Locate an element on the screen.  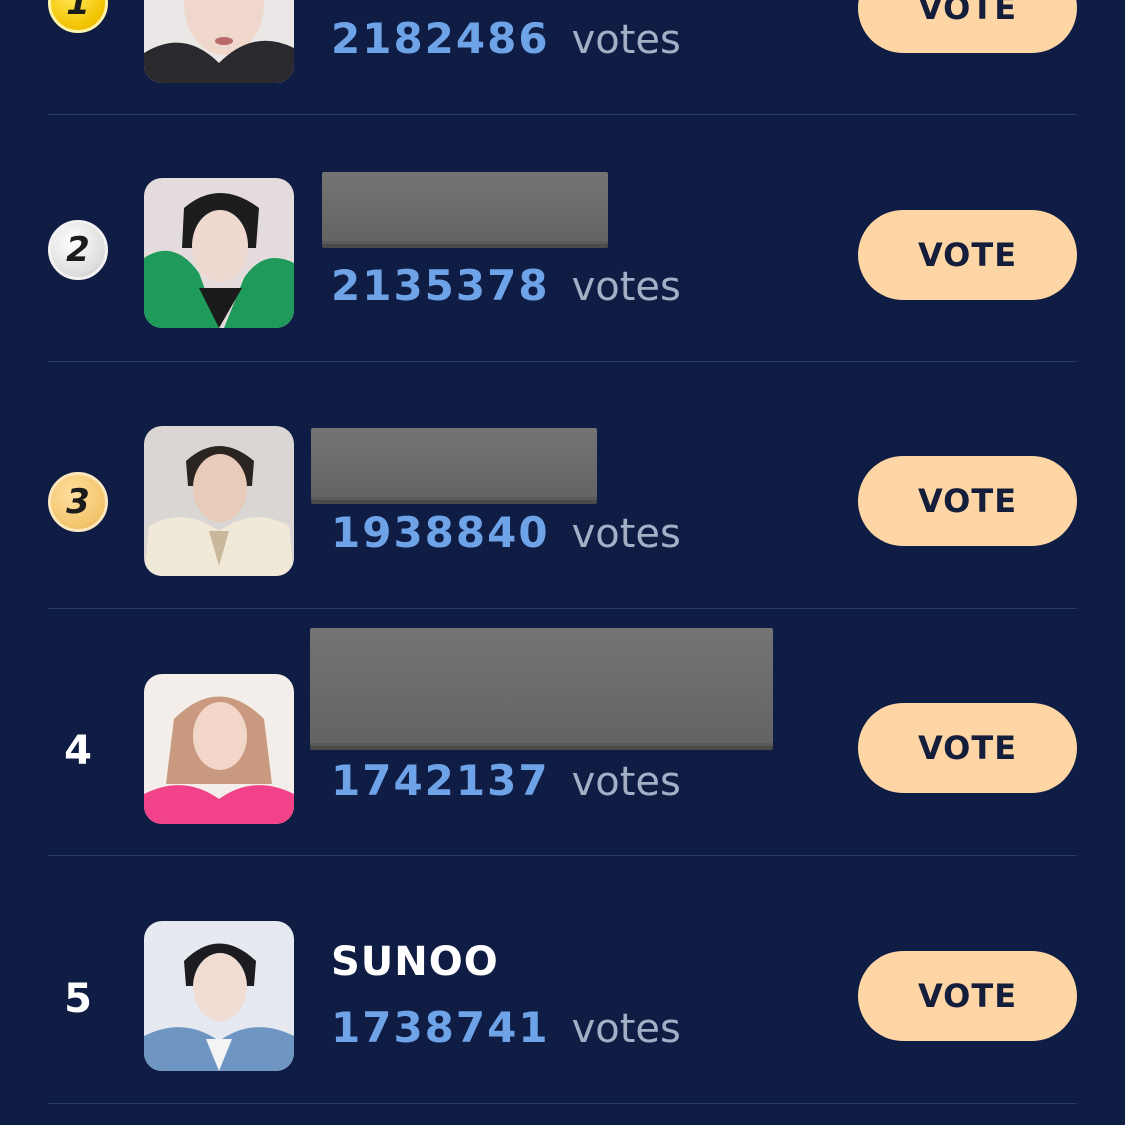
contestant-name: SUNOO is located at coordinates (415, 962).